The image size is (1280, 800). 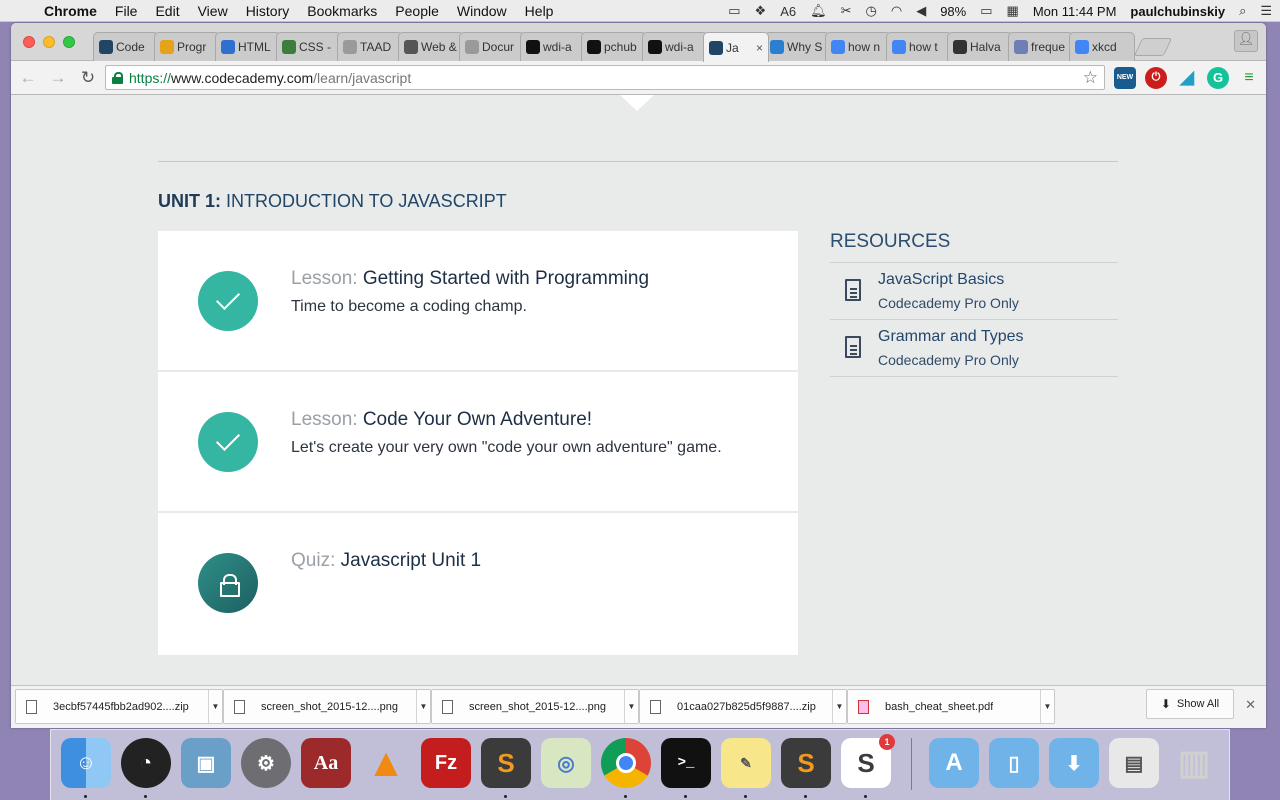 What do you see at coordinates (478, 584) in the screenshot?
I see `quiz-card: Quiz: Javascript Unit 1` at bounding box center [478, 584].